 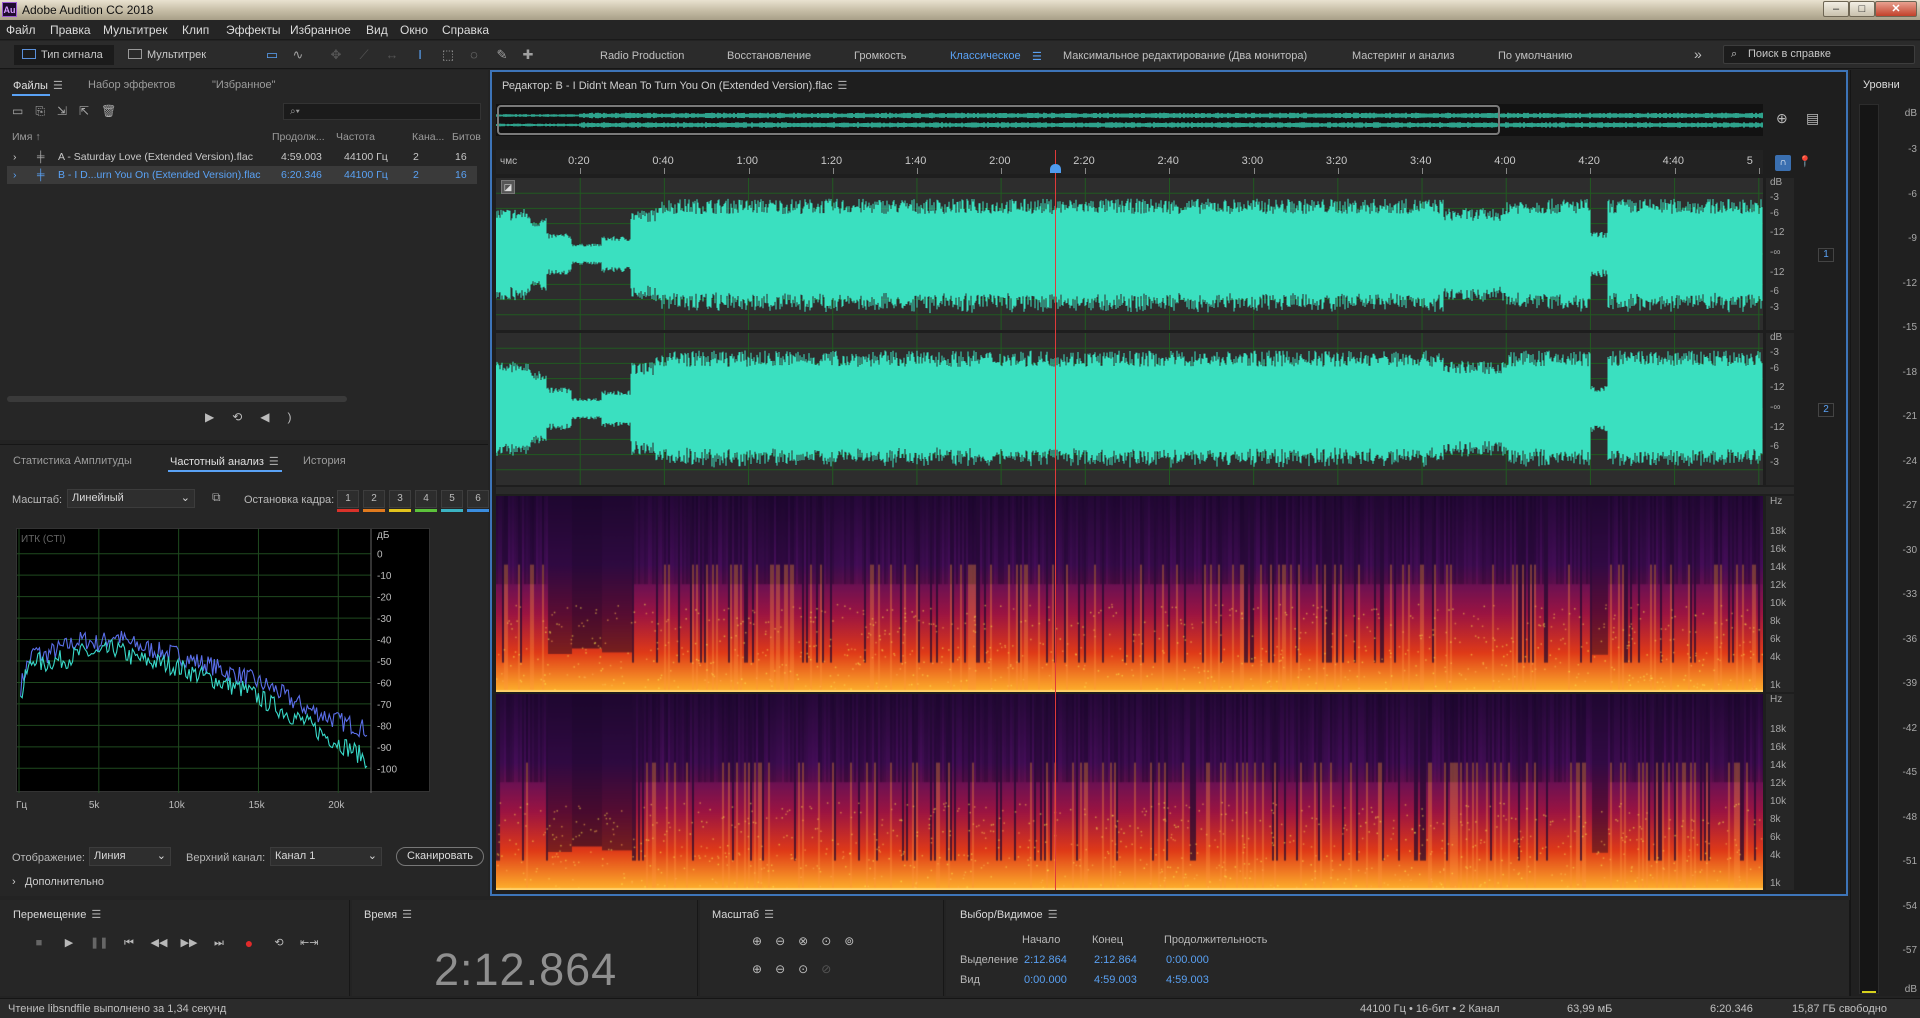 I want to click on selection-duration: 0:00.000, so click(x=1187, y=960).